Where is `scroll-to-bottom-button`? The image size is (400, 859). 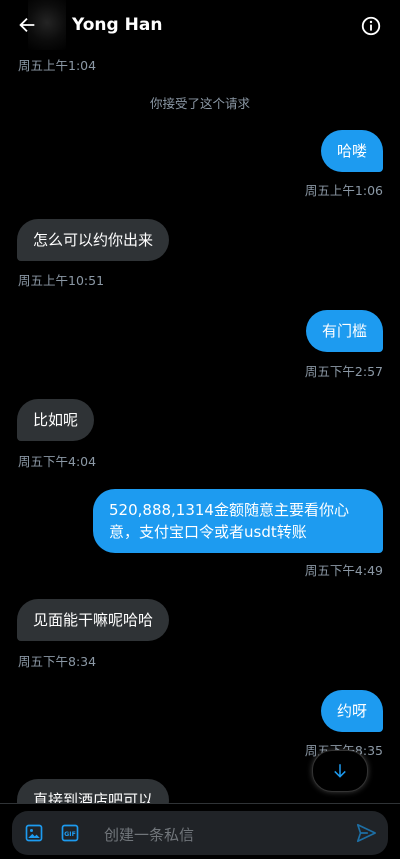 scroll-to-bottom-button is located at coordinates (340, 771).